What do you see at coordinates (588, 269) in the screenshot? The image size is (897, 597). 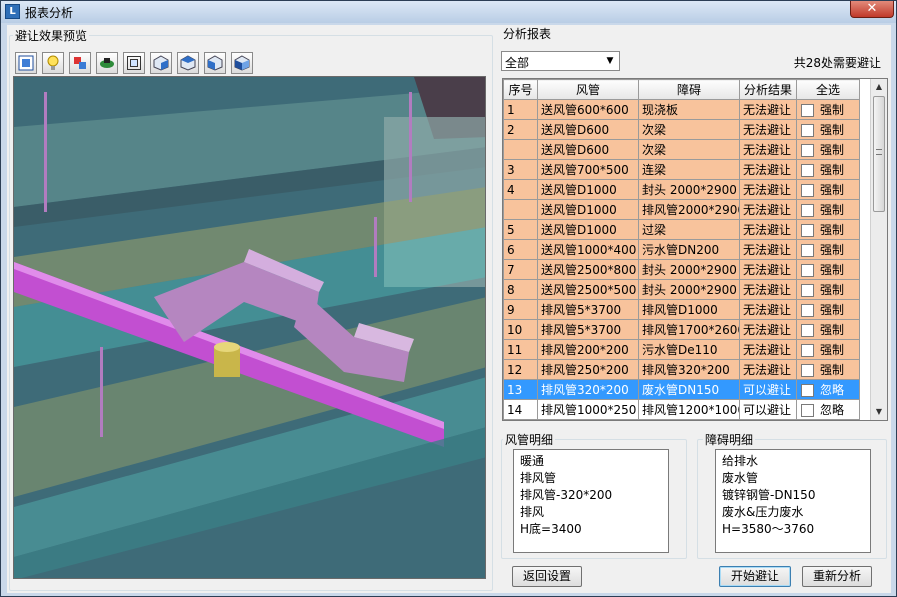 I see `duct-cell: 送风管2500*800` at bounding box center [588, 269].